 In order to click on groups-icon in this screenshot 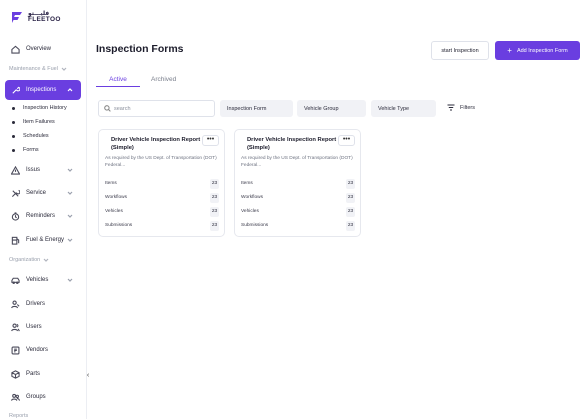, I will do `click(15, 397)`.